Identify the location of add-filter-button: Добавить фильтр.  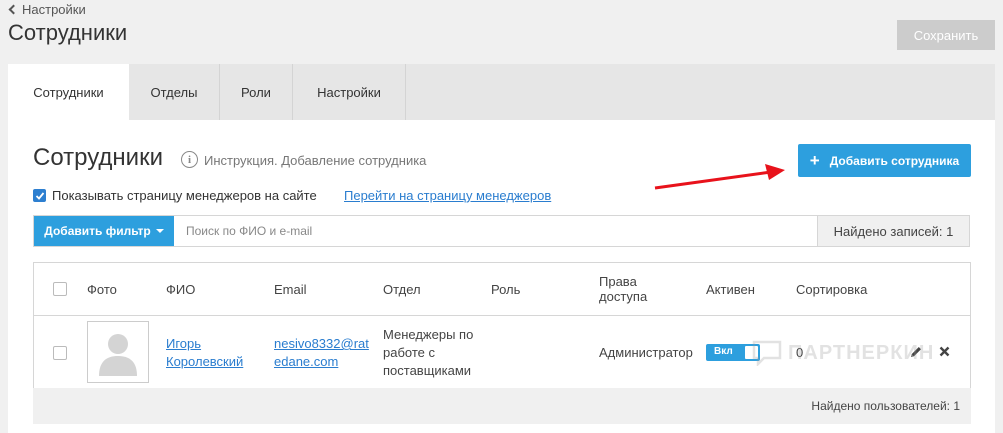
(104, 231).